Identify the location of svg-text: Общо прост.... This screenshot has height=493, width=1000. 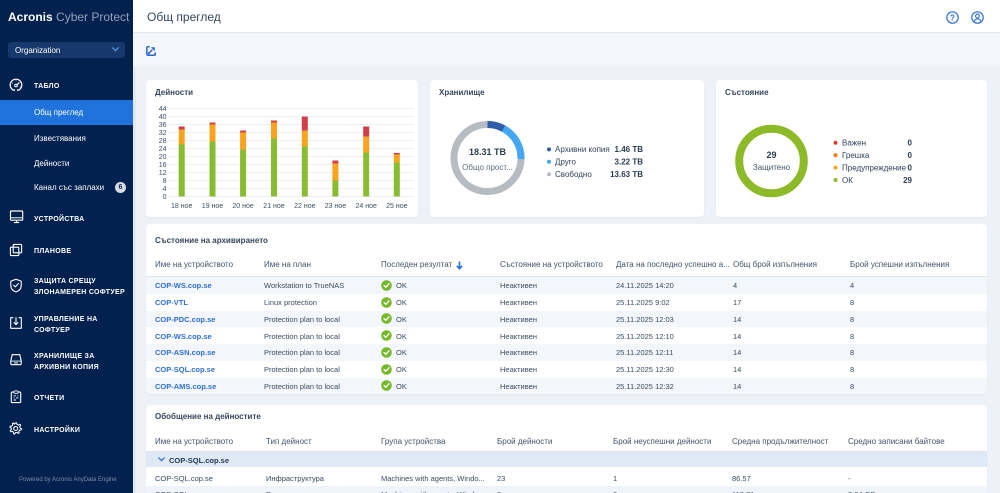
(487, 167).